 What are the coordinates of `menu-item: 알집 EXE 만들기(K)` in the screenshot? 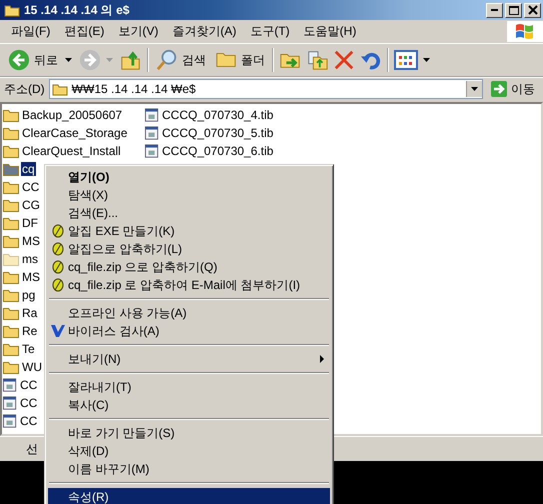 It's located at (189, 231).